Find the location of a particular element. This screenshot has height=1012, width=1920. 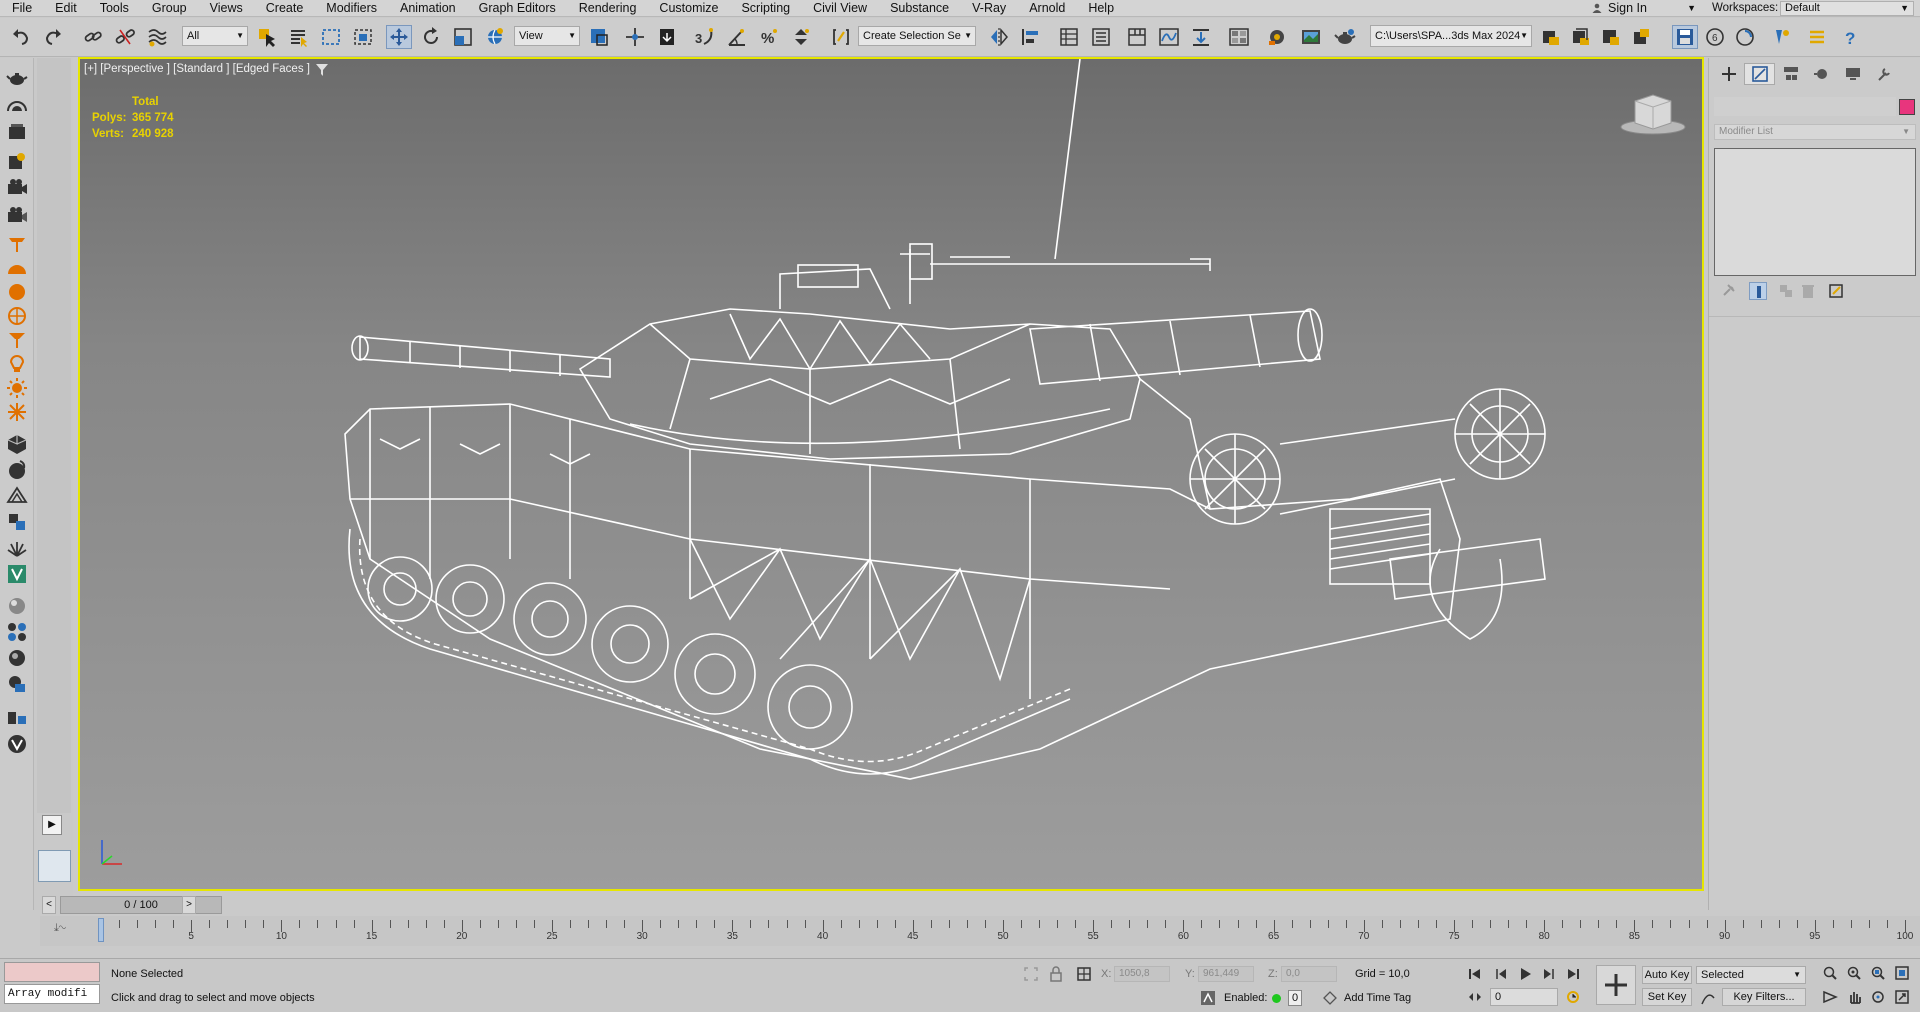

menu-arnold: Arnold is located at coordinates (1046, 8).